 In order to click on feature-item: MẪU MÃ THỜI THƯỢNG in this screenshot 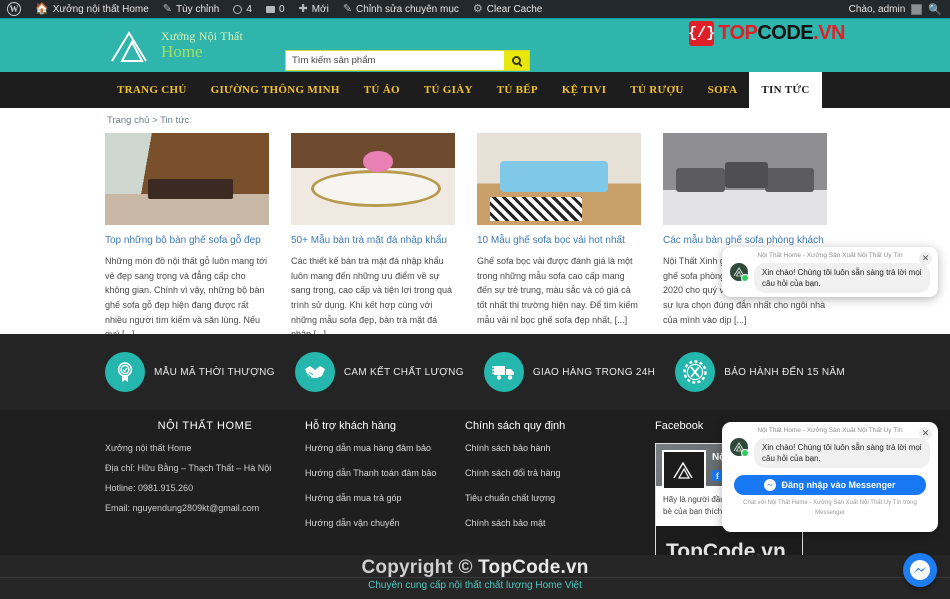, I will do `click(190, 372)`.